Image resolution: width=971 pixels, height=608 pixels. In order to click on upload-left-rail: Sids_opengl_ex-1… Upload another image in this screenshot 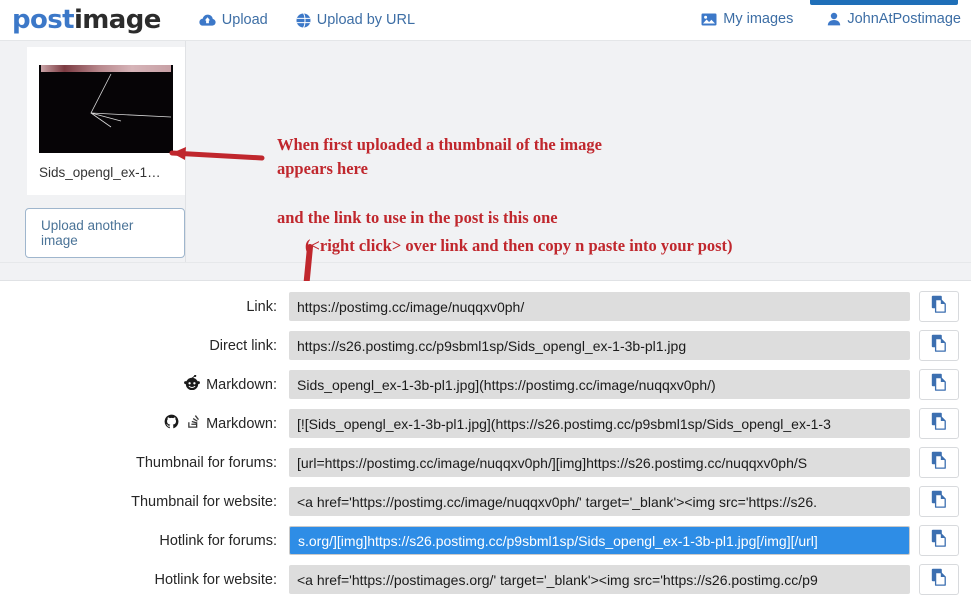, I will do `click(93, 151)`.